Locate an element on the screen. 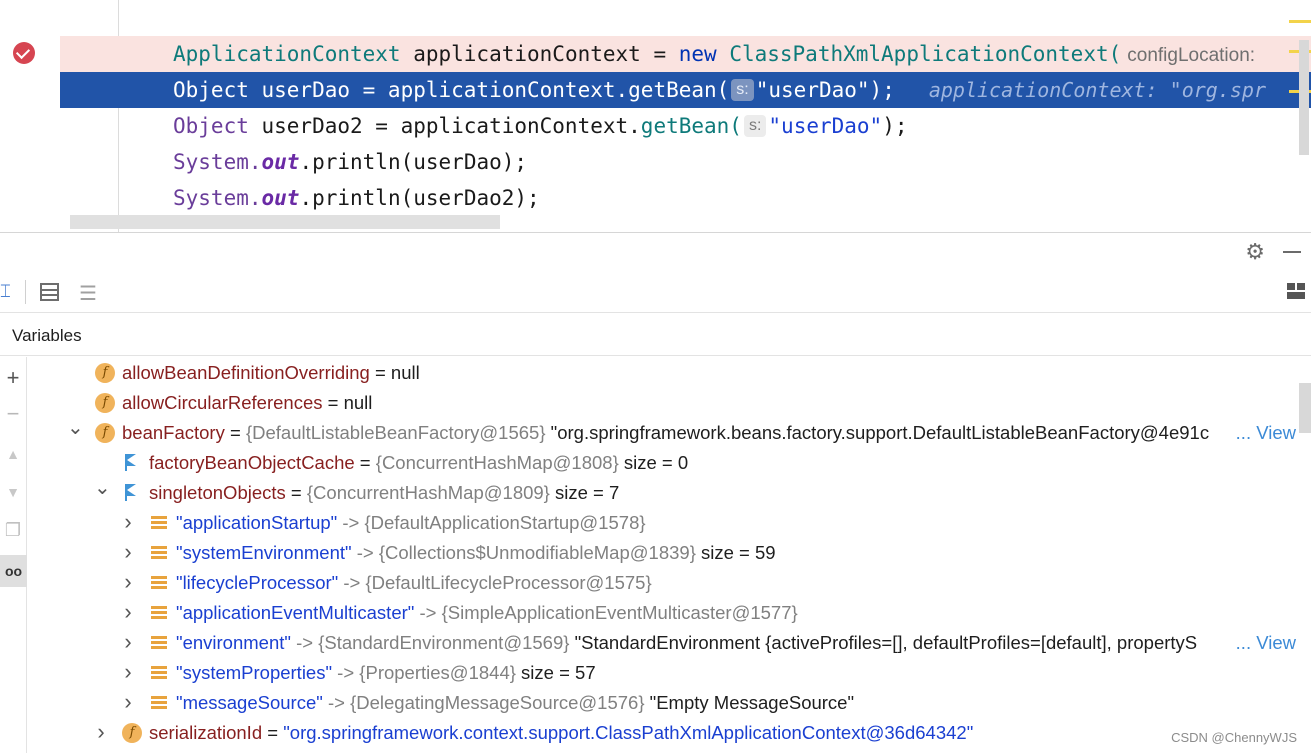 This screenshot has width=1311, height=753. variable-name: "lifecycleProcessor" is located at coordinates (257, 582).